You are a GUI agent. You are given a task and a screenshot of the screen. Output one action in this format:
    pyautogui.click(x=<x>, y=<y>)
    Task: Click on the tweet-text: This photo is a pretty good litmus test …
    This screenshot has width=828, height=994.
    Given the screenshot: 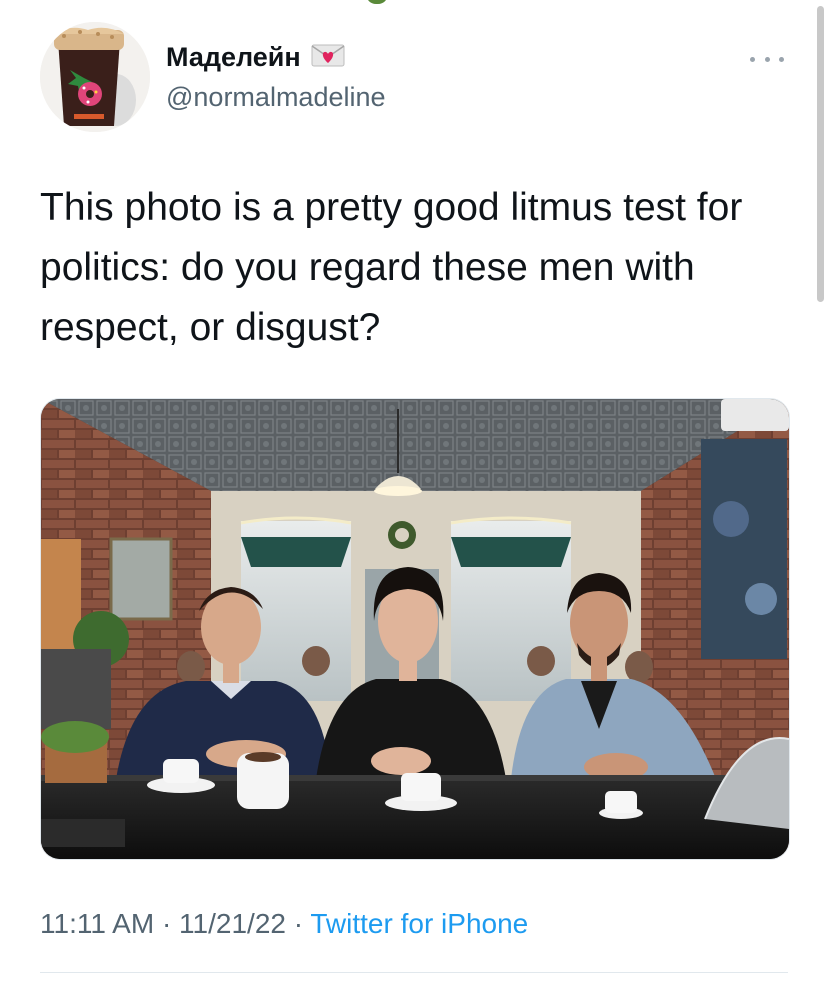 What is the action you would take?
    pyautogui.click(x=391, y=267)
    